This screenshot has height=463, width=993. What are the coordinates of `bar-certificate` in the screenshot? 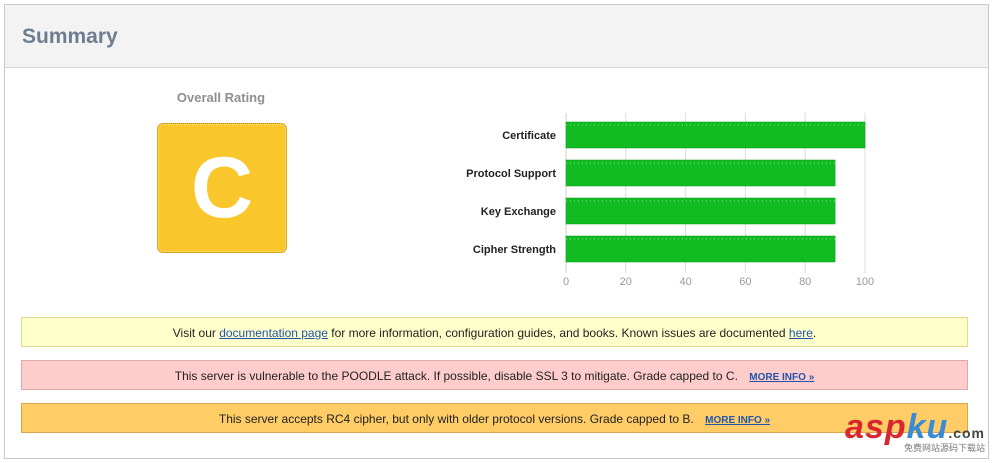 It's located at (715, 135).